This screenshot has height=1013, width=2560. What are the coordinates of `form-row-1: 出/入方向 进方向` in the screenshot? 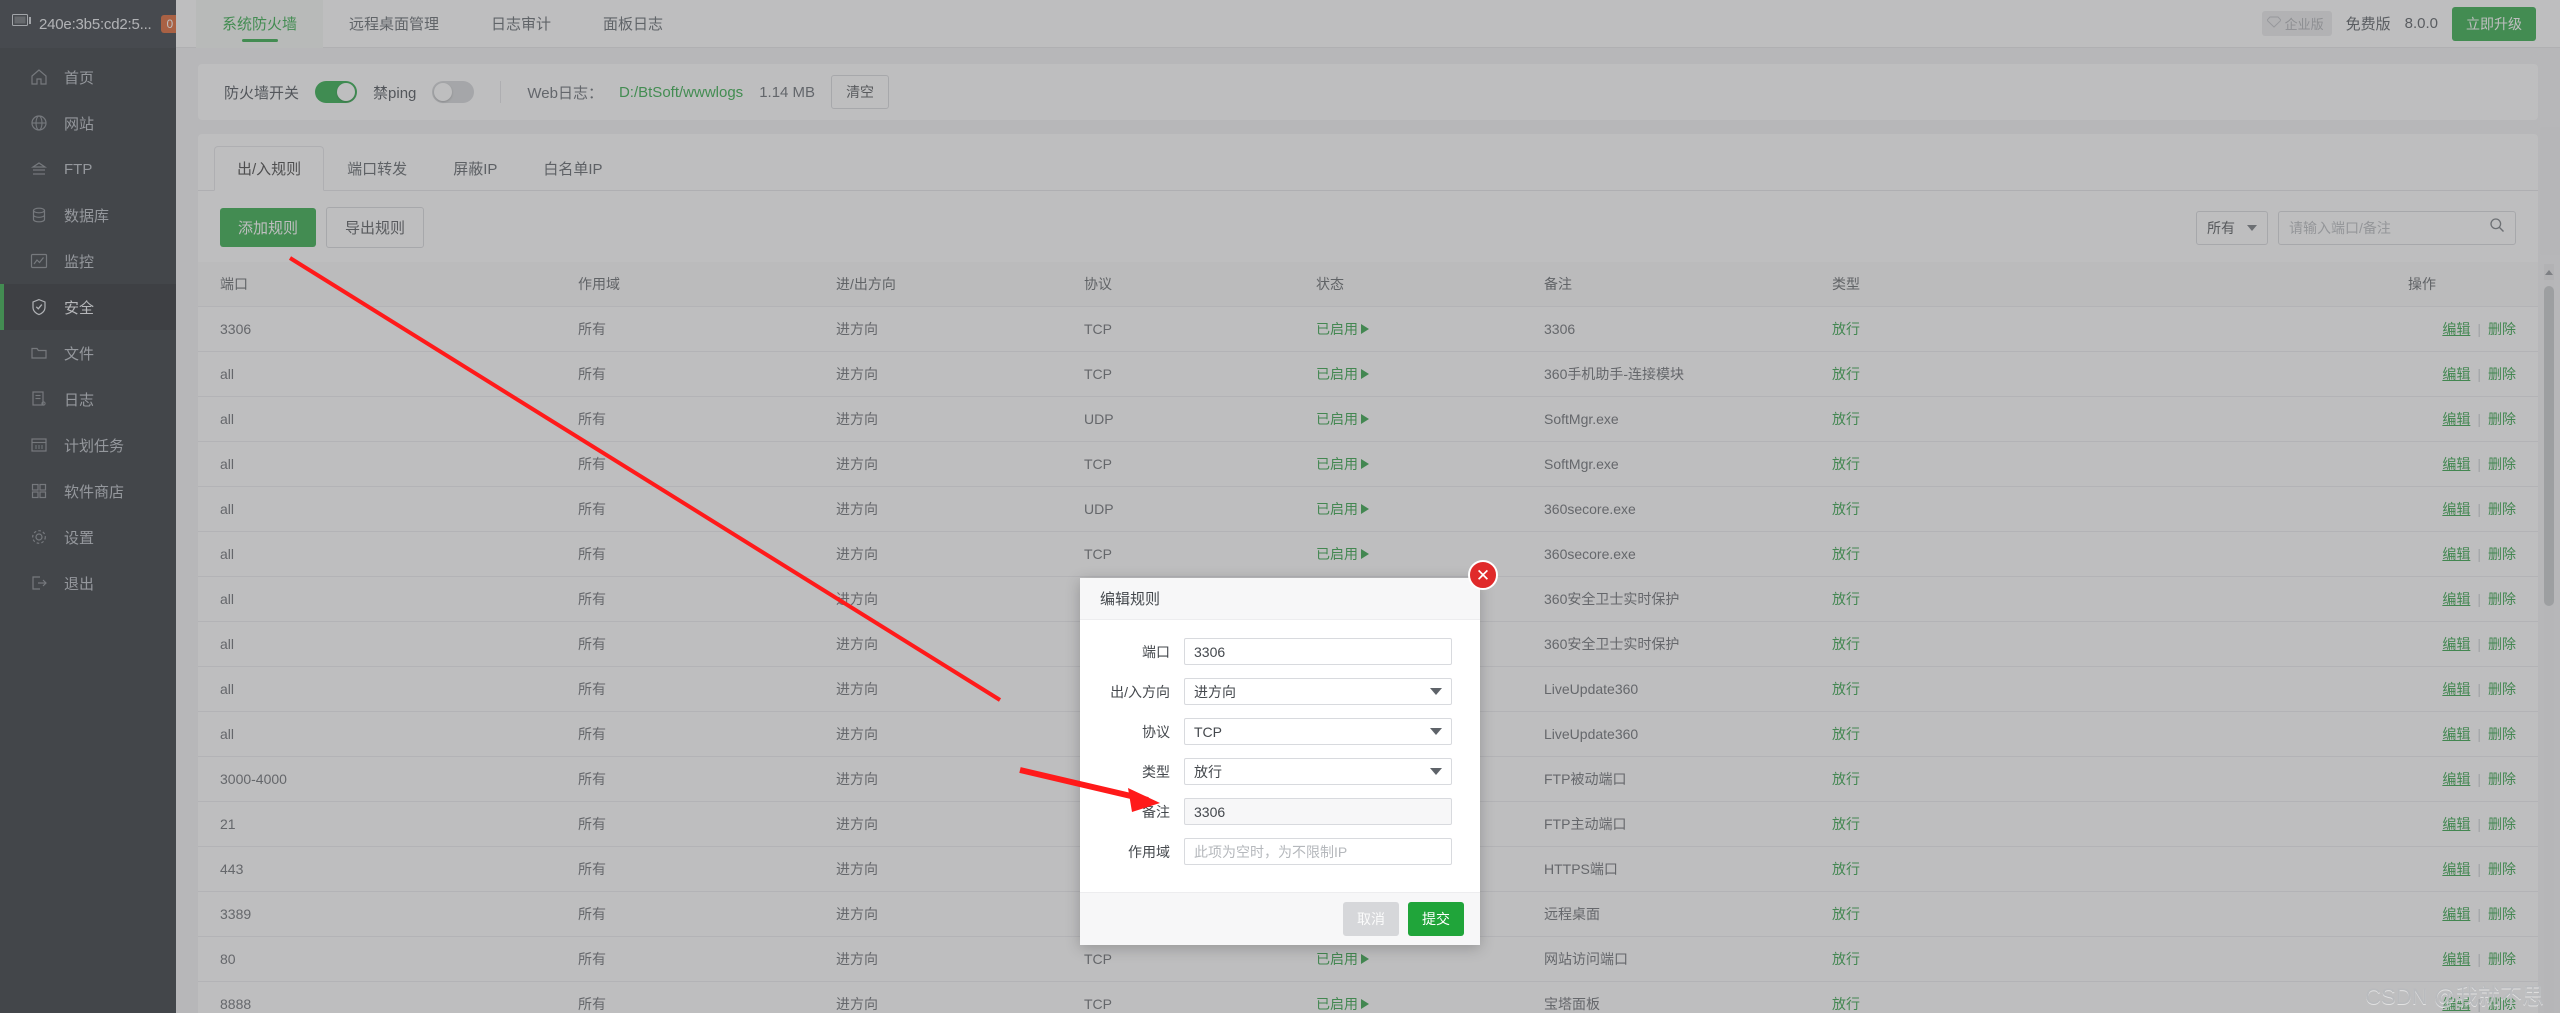 It's located at (1273, 691).